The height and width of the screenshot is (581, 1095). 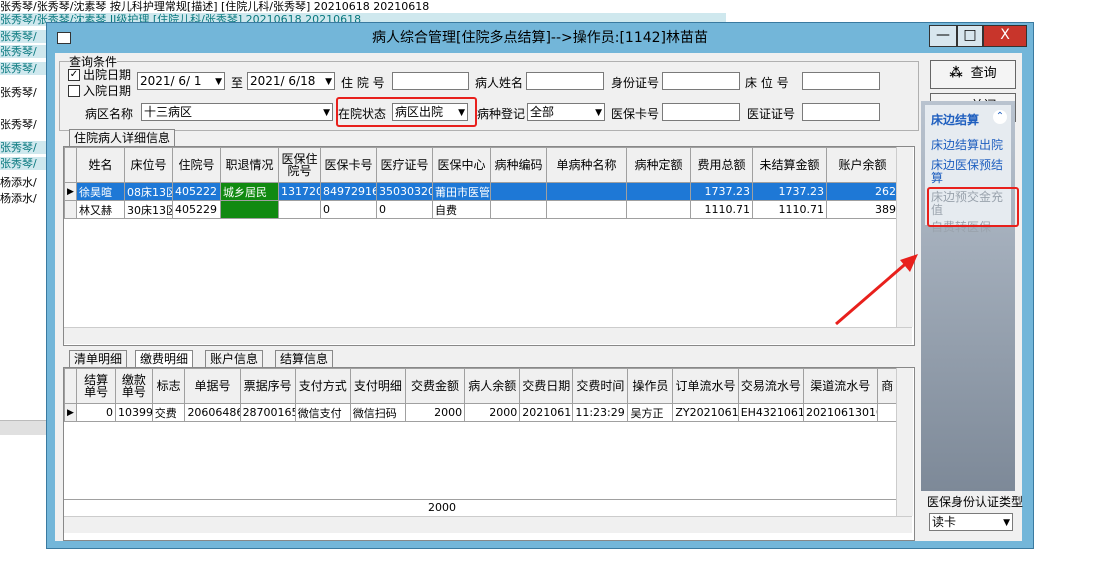 What do you see at coordinates (789, 165) in the screenshot?
I see `column-header: 未结算金额` at bounding box center [789, 165].